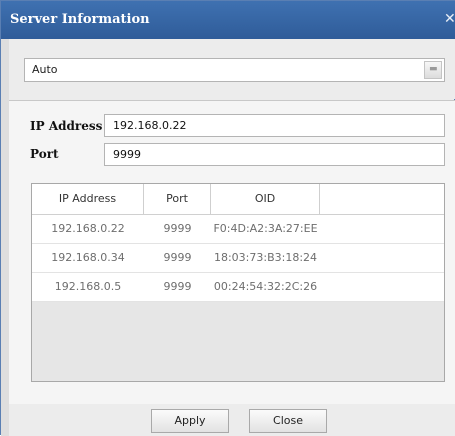  What do you see at coordinates (88, 286) in the screenshot?
I see `cell-ip: 192.168.0.5` at bounding box center [88, 286].